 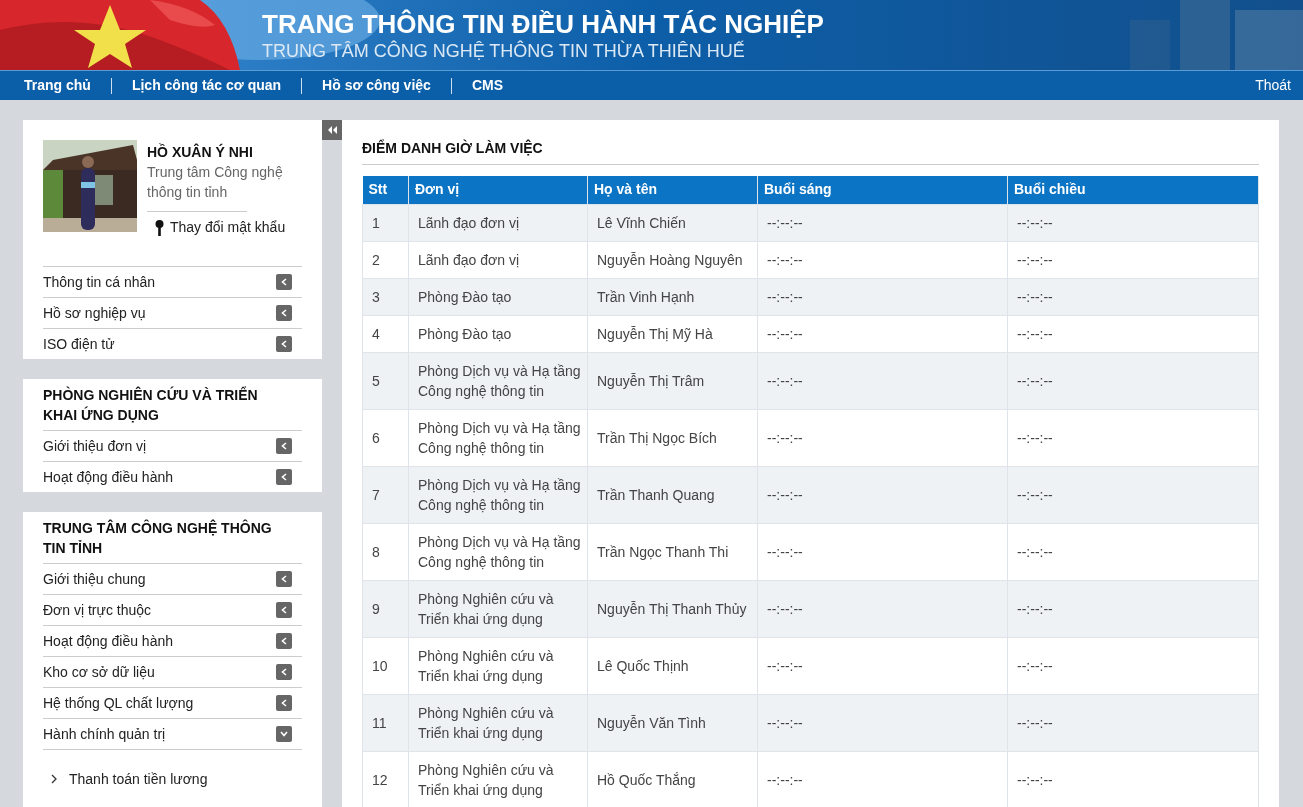 What do you see at coordinates (385, 222) in the screenshot?
I see `table-cell: 1` at bounding box center [385, 222].